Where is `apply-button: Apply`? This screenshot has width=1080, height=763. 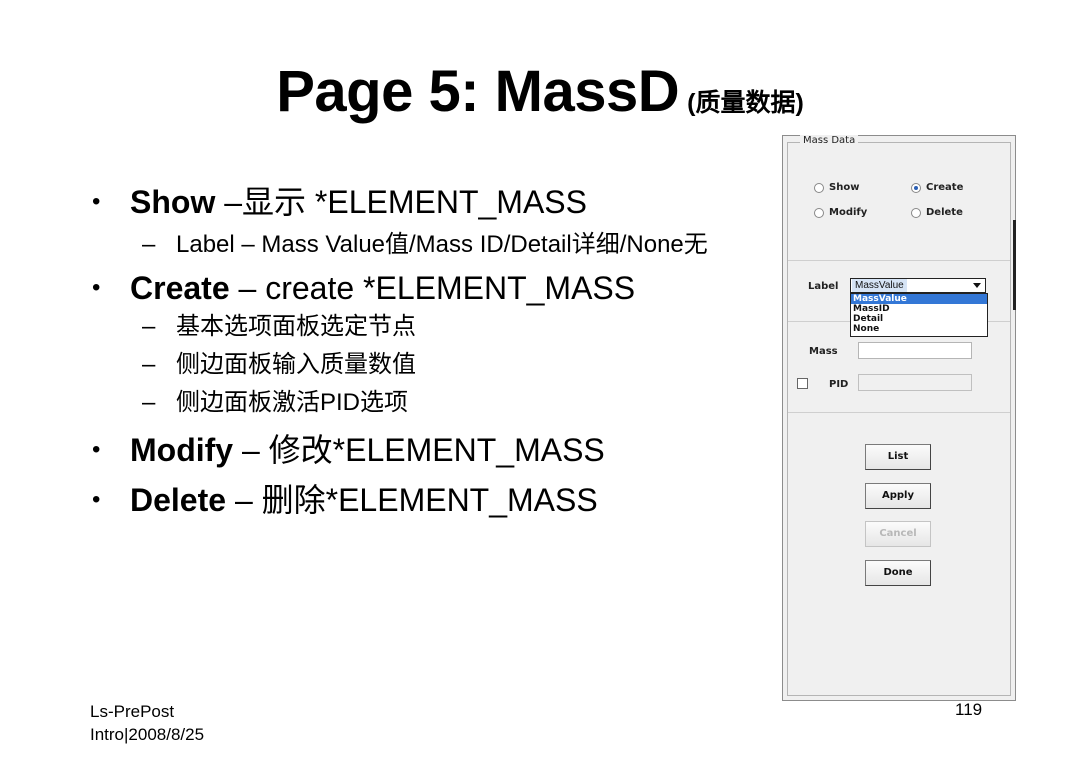
apply-button: Apply is located at coordinates (898, 496).